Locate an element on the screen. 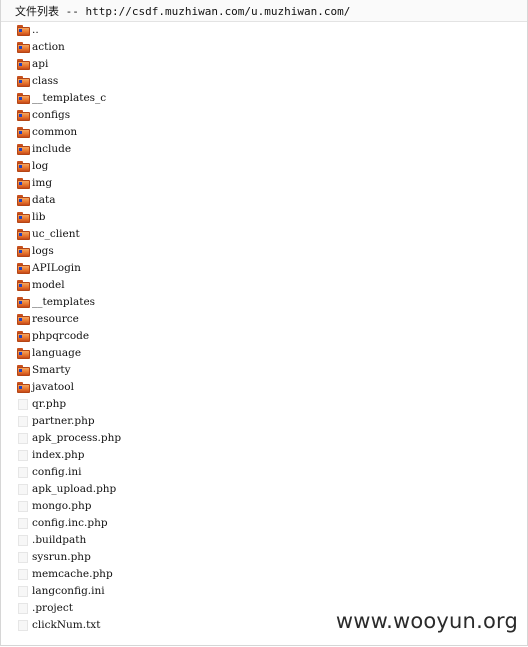 This screenshot has height=647, width=528. folder-row: configs is located at coordinates (264, 115).